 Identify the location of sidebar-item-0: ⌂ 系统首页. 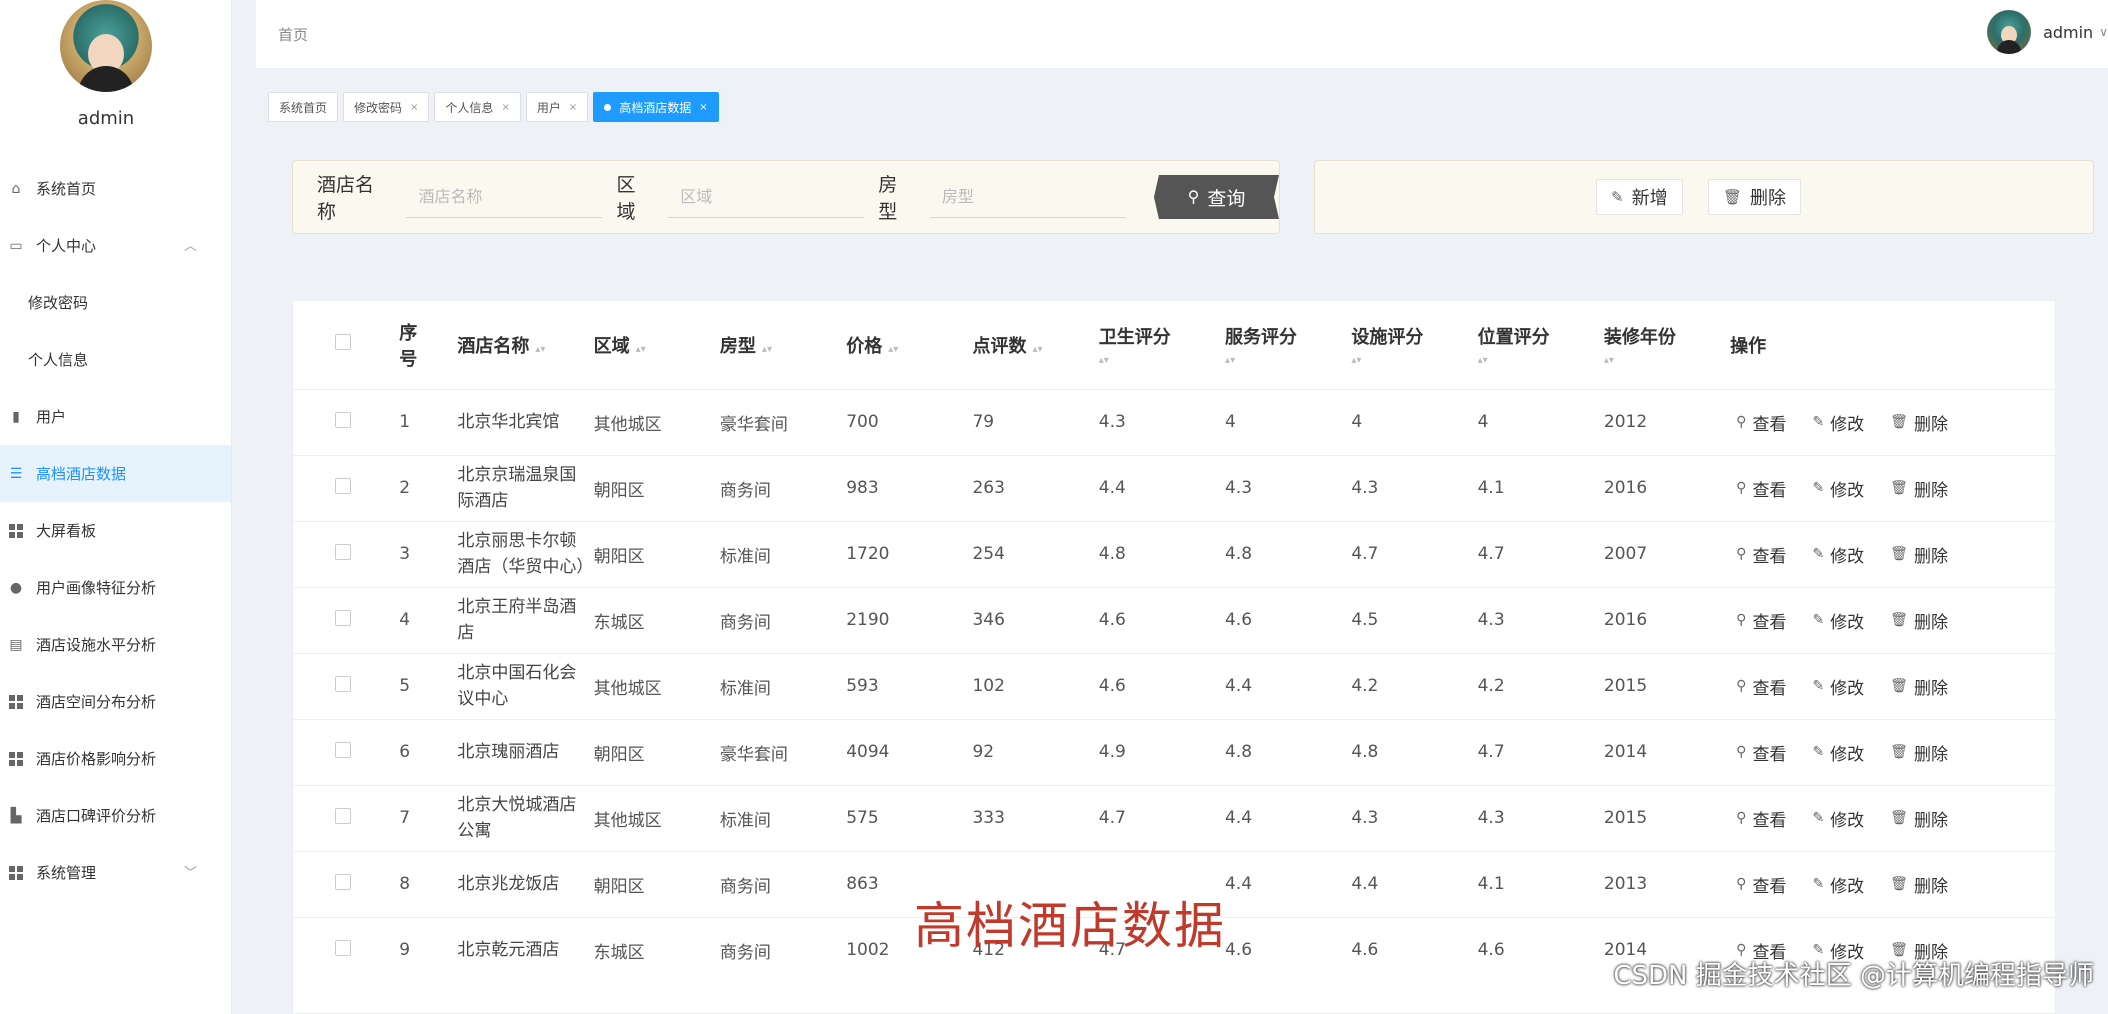
(115, 188).